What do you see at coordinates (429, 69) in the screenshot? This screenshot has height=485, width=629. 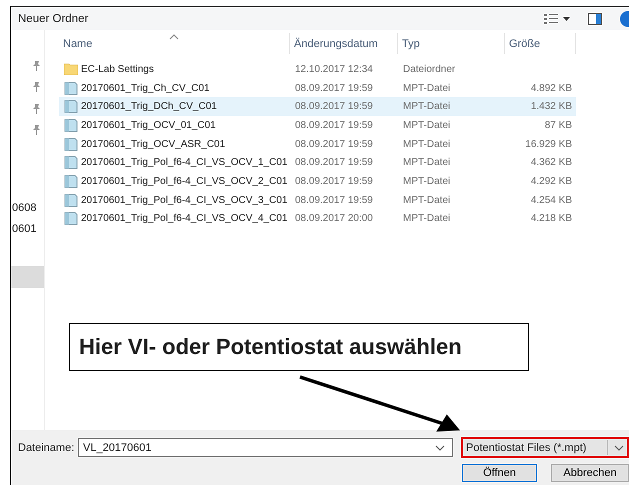 I see `type-cell: Dateiordner` at bounding box center [429, 69].